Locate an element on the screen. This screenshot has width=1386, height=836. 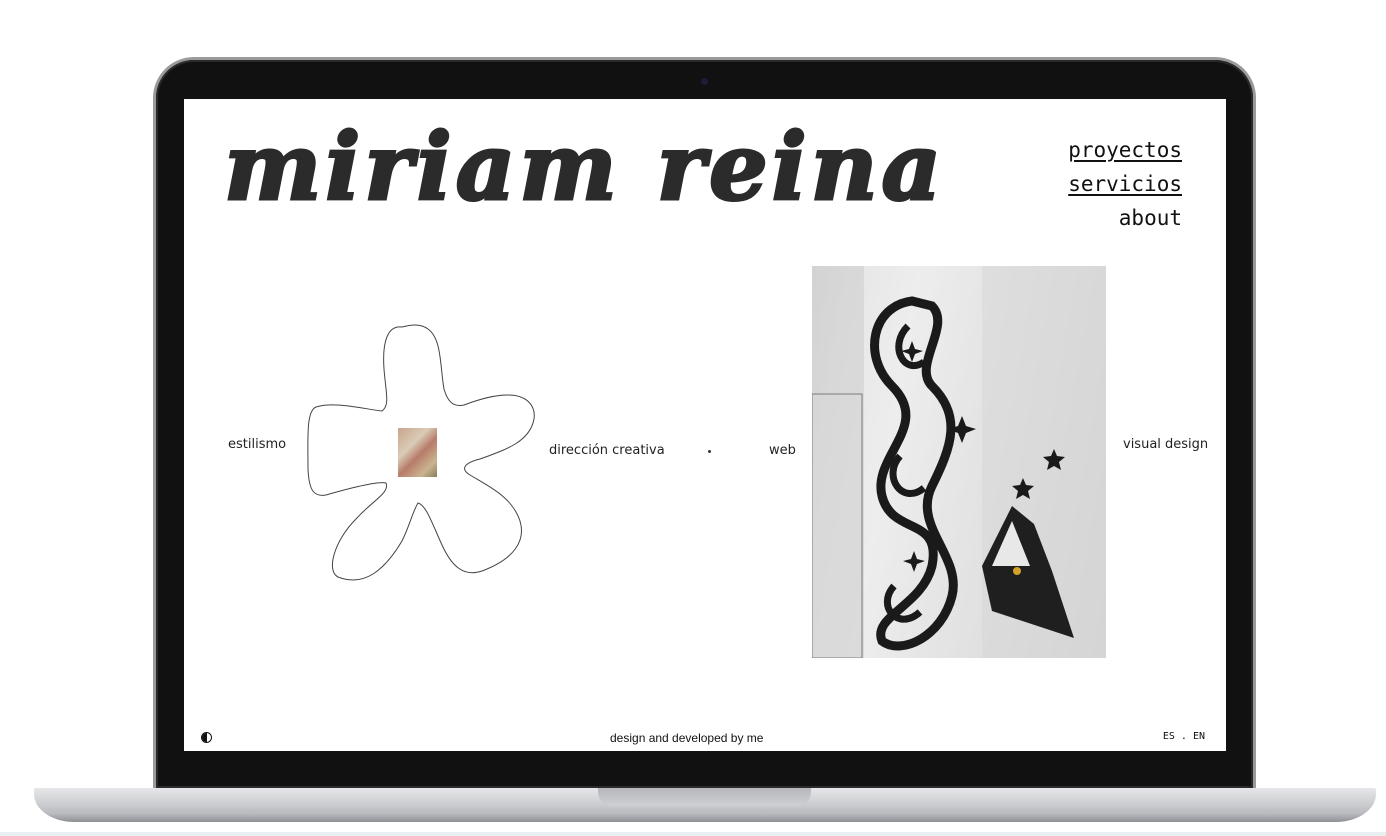
surface-line is located at coordinates (693, 834).